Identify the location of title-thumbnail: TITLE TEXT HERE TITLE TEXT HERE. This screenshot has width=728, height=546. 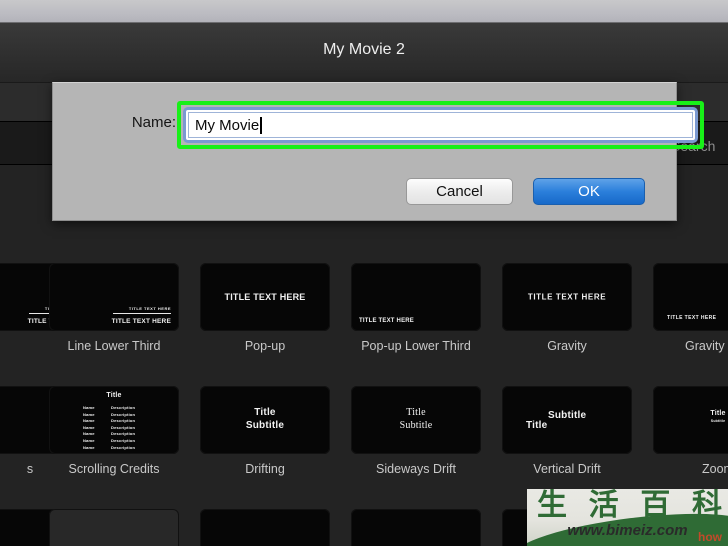
(114, 297).